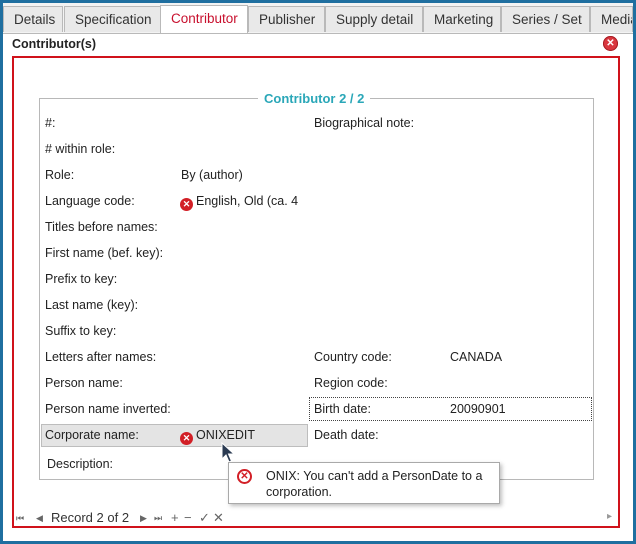 Image resolution: width=636 pixels, height=544 pixels. I want to click on field-label-region-code: Region code:, so click(351, 383).